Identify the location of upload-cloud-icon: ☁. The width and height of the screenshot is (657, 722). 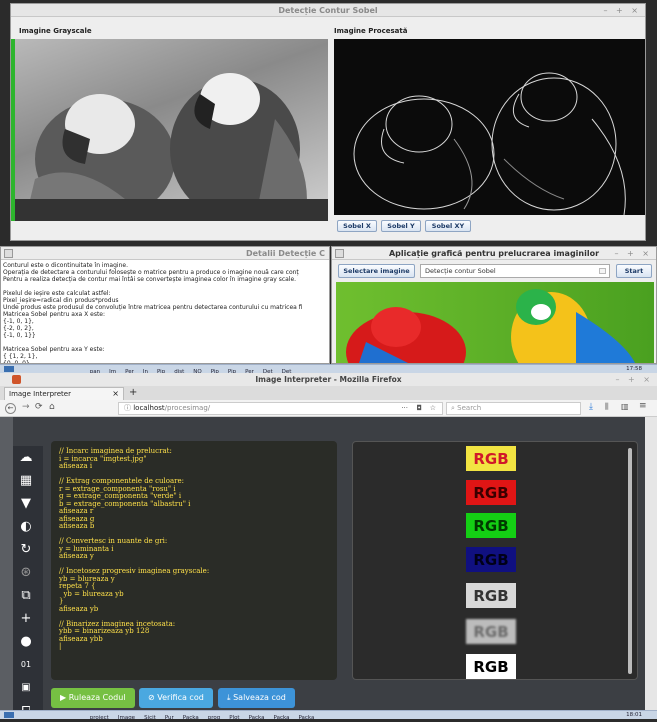
(26, 457).